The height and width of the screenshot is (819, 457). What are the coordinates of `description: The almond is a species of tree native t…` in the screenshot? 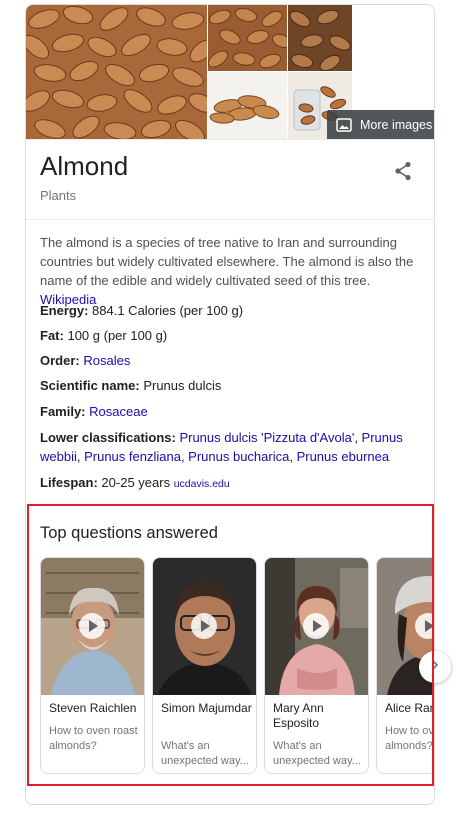 It's located at (233, 271).